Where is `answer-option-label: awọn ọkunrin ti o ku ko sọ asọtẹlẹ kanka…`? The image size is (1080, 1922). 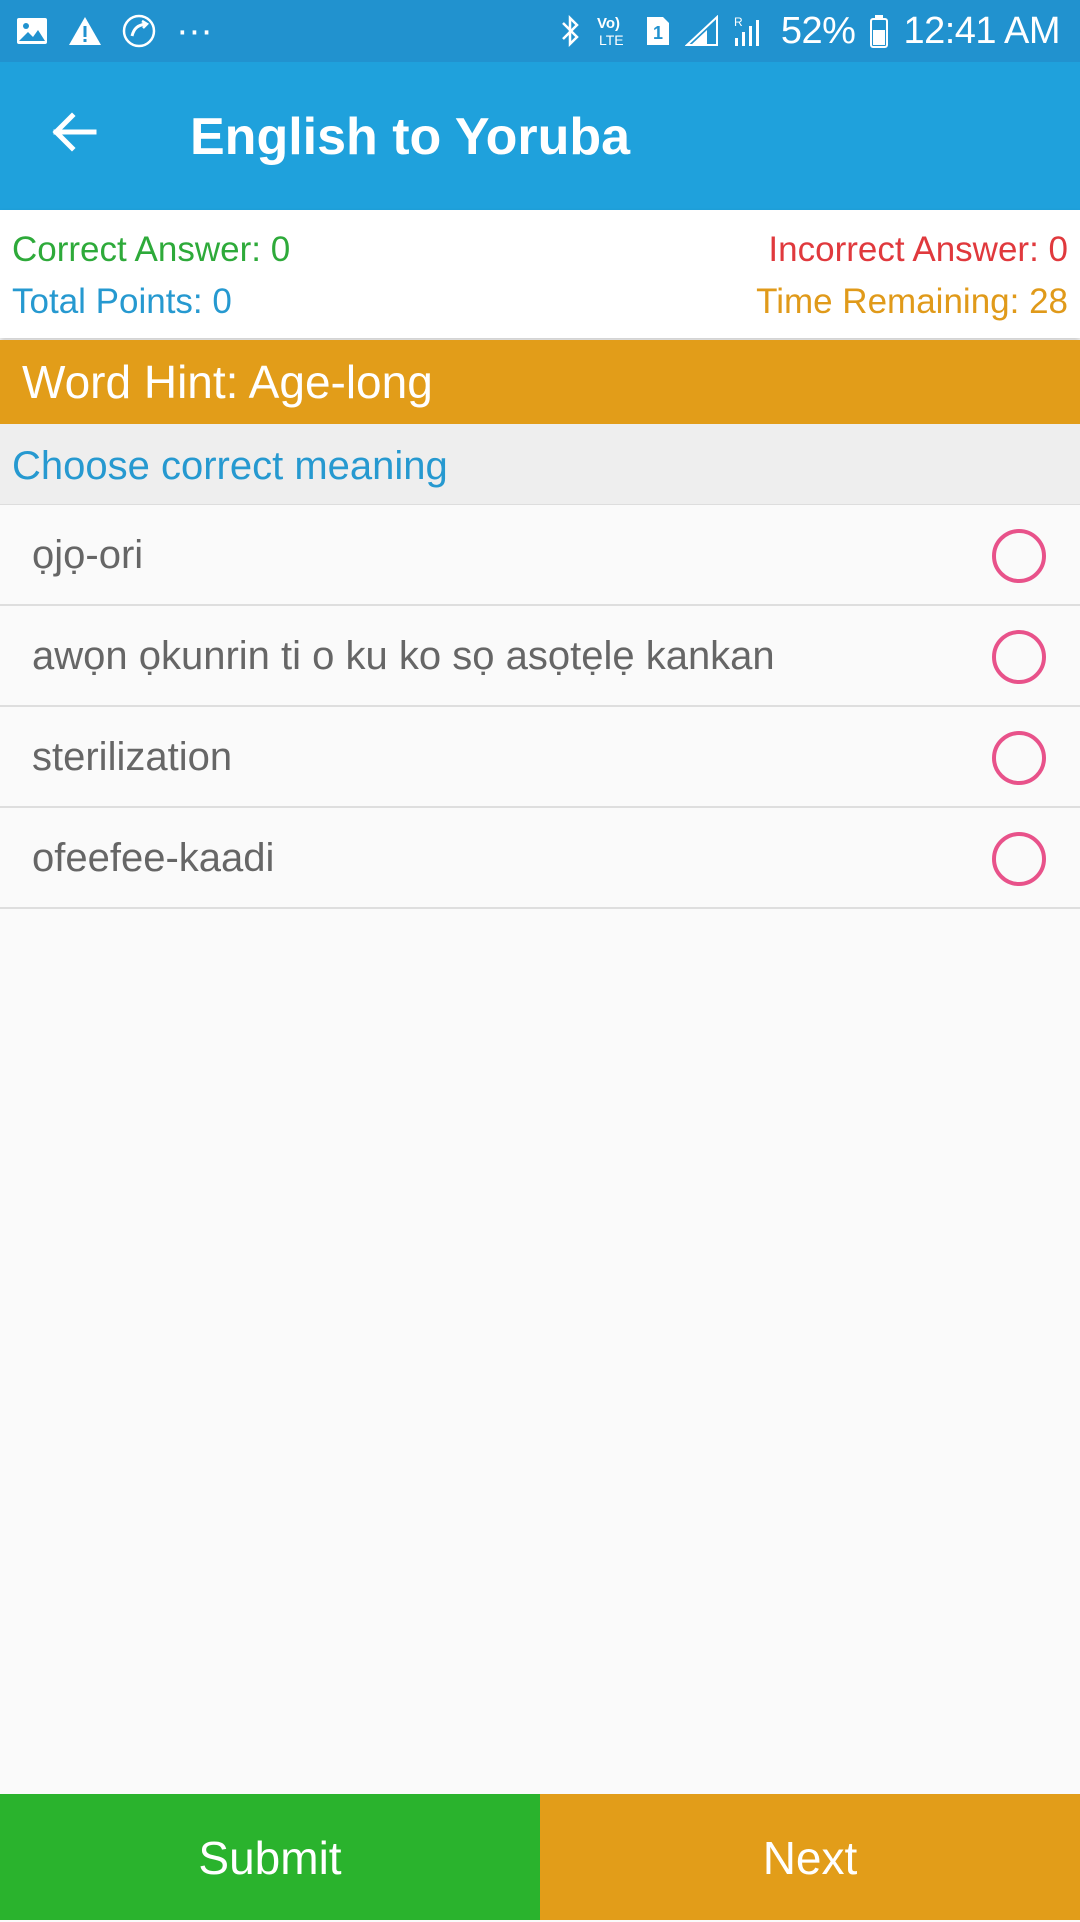
answer-option-label: awọn ọkunrin ti o ku ko sọ asọtẹlẹ kanka… is located at coordinates (403, 656).